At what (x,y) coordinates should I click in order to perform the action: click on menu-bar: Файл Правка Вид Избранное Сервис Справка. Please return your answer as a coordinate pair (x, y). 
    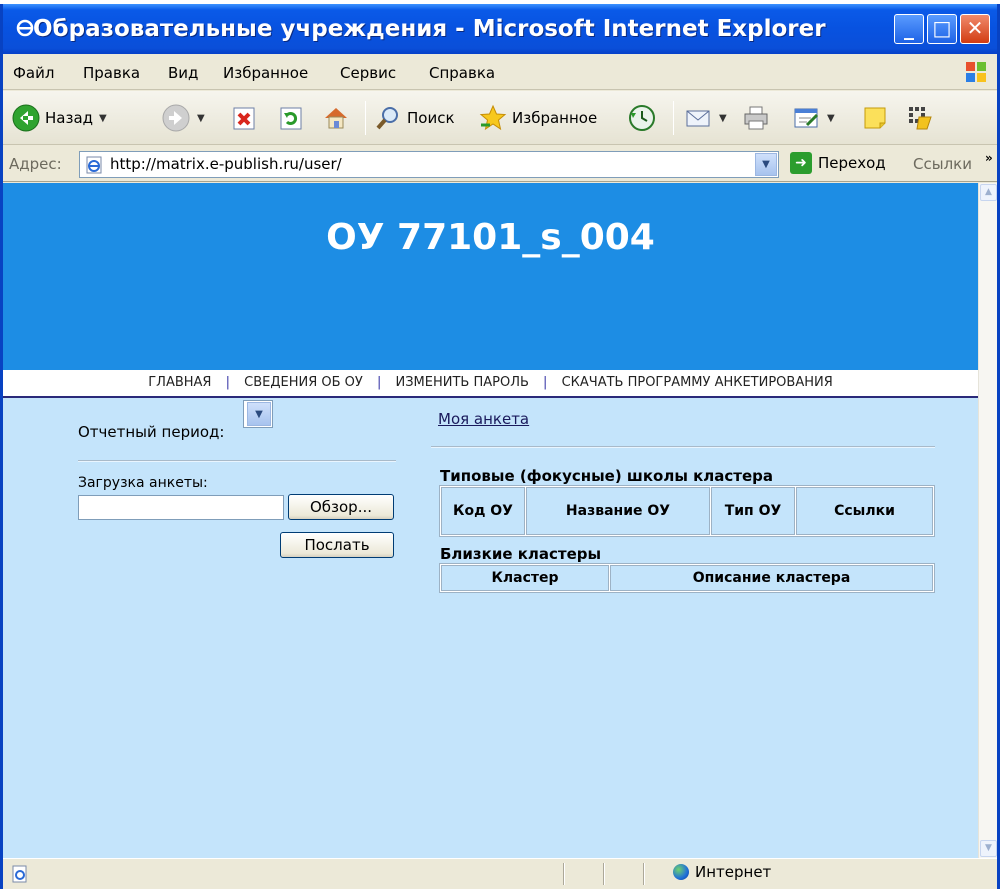
    Looking at the image, I should click on (500, 72).